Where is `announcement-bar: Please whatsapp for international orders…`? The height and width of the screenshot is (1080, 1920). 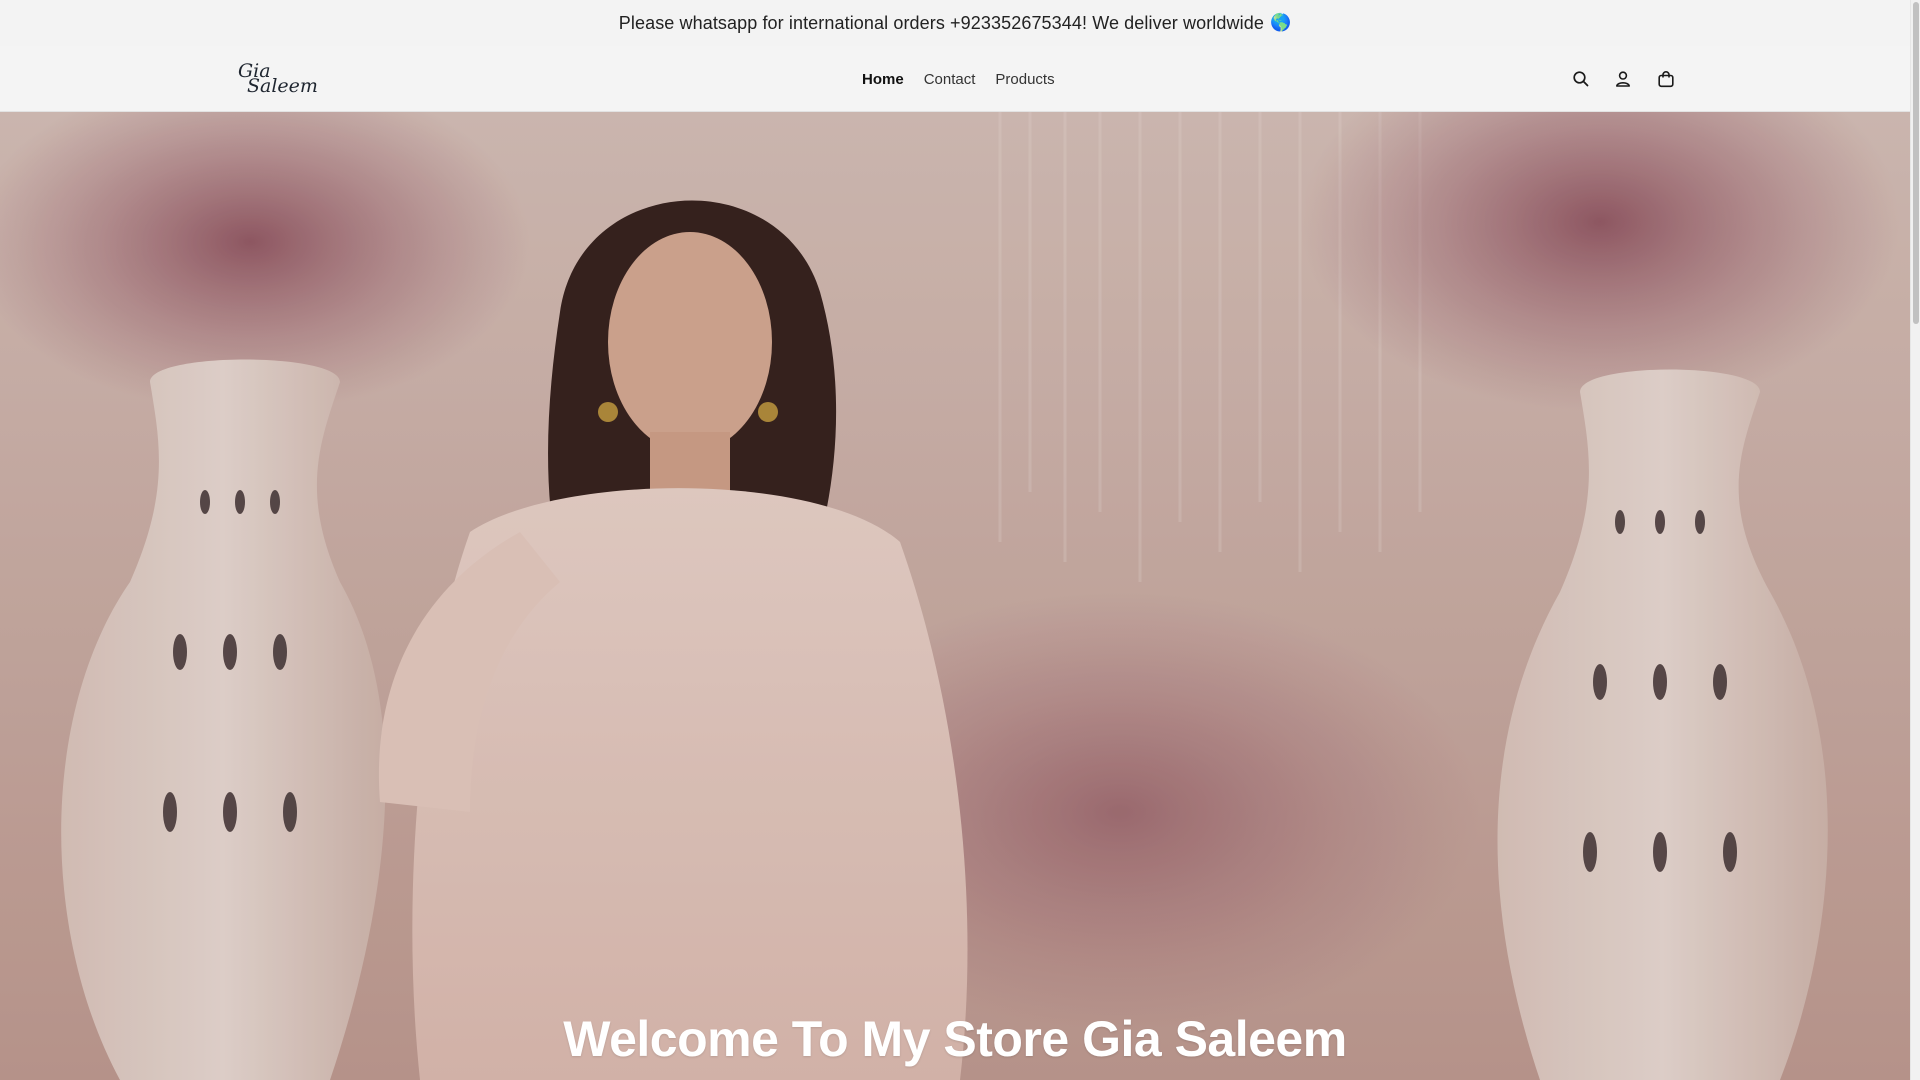
announcement-bar: Please whatsapp for international orders… is located at coordinates (955, 23).